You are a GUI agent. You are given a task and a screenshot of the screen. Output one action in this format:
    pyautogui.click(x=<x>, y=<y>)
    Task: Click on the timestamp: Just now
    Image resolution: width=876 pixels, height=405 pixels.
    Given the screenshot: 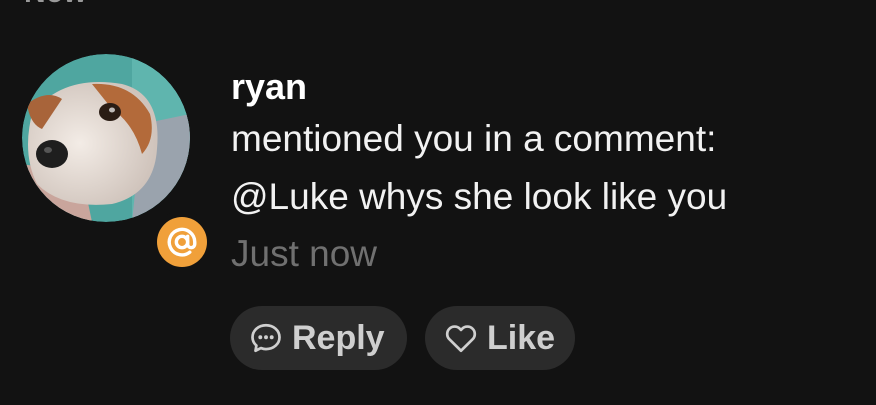 What is the action you would take?
    pyautogui.click(x=304, y=253)
    